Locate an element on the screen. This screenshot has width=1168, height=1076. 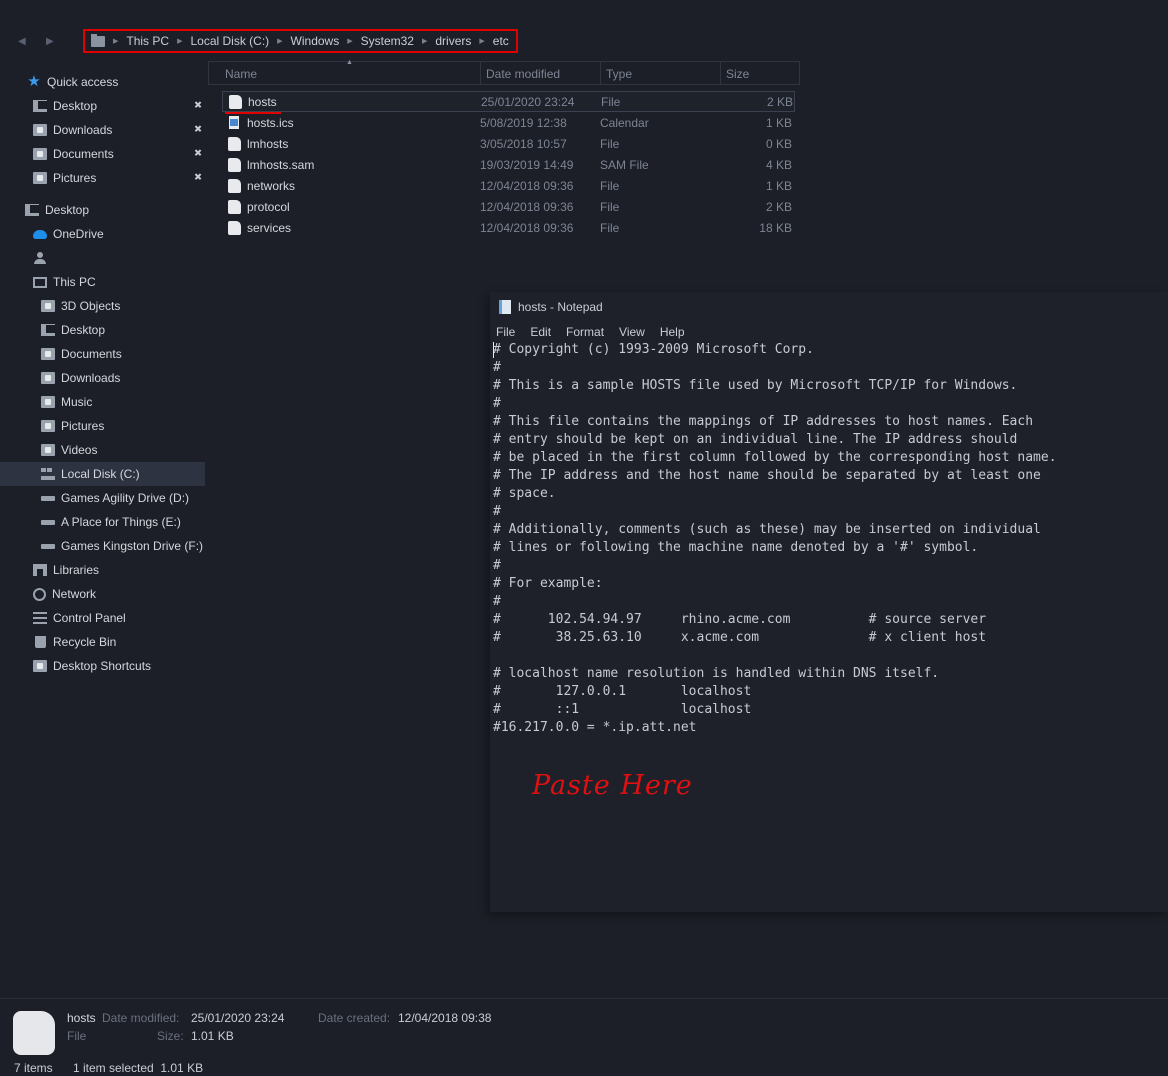
menu-format: Format is located at coordinates (585, 332).